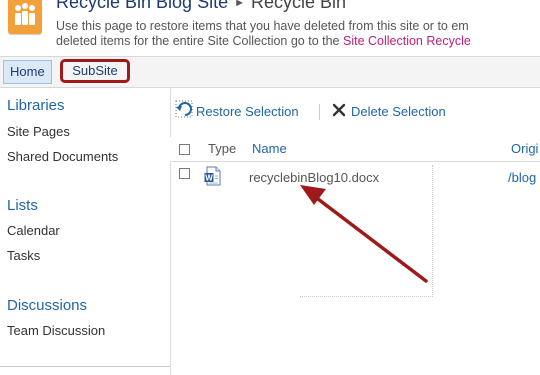 The height and width of the screenshot is (375, 540). Describe the element at coordinates (209, 178) in the screenshot. I see `svg-text: W` at that location.